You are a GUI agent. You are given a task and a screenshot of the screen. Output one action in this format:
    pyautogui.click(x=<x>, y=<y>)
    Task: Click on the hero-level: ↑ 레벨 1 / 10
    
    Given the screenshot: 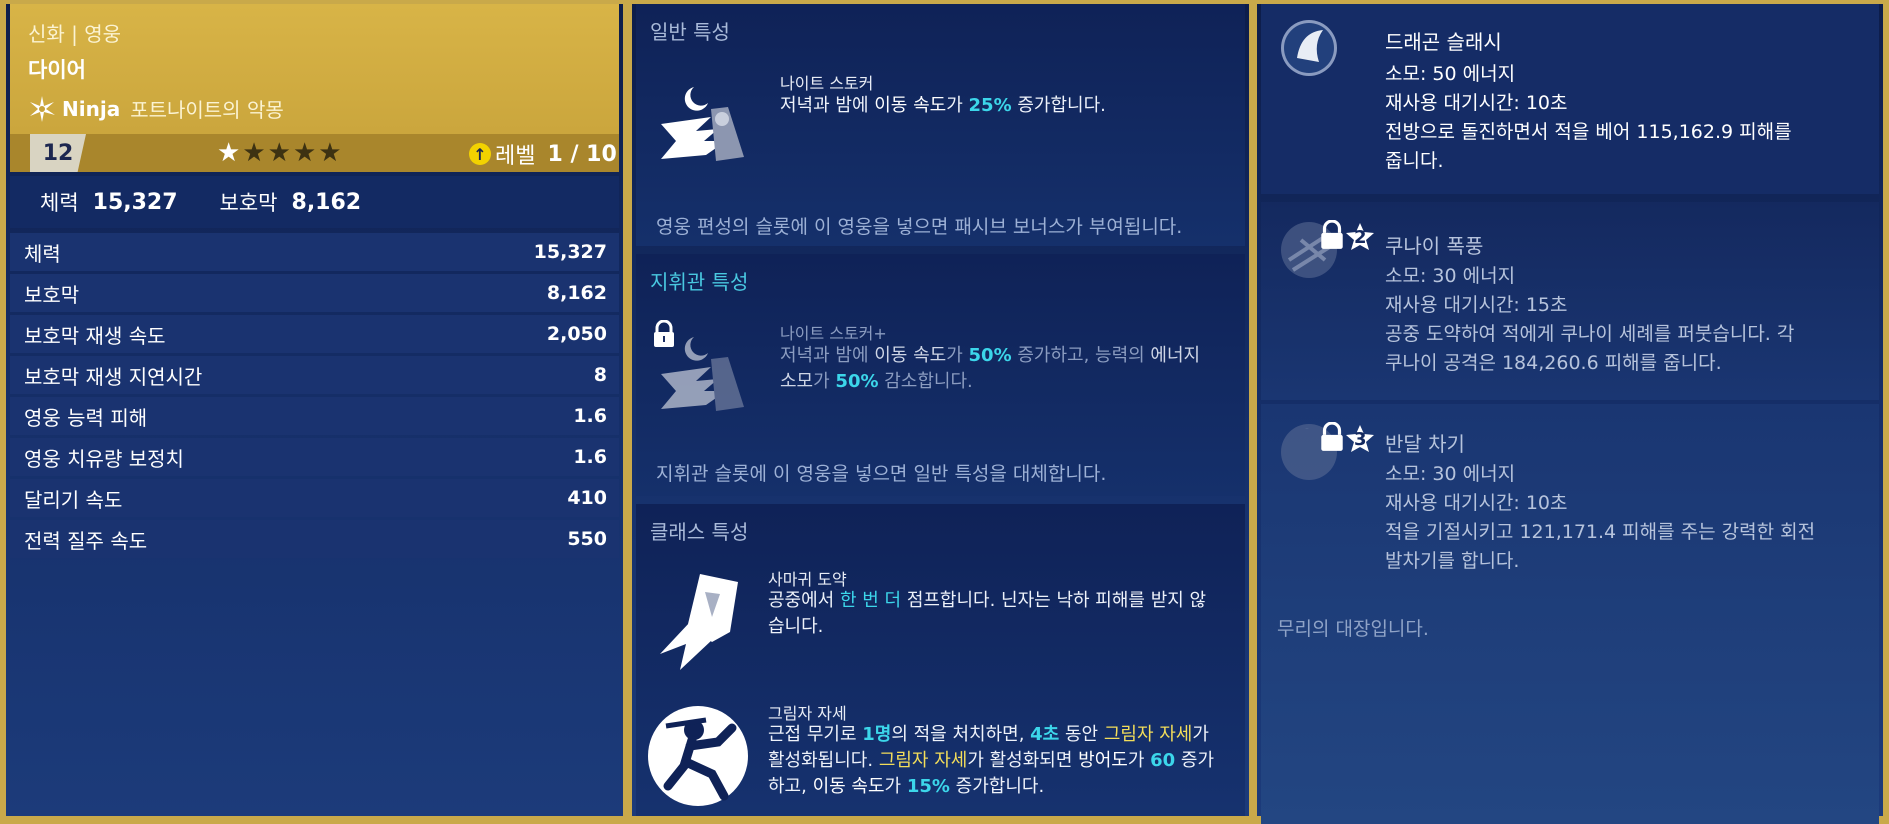 What is the action you would take?
    pyautogui.click(x=543, y=154)
    